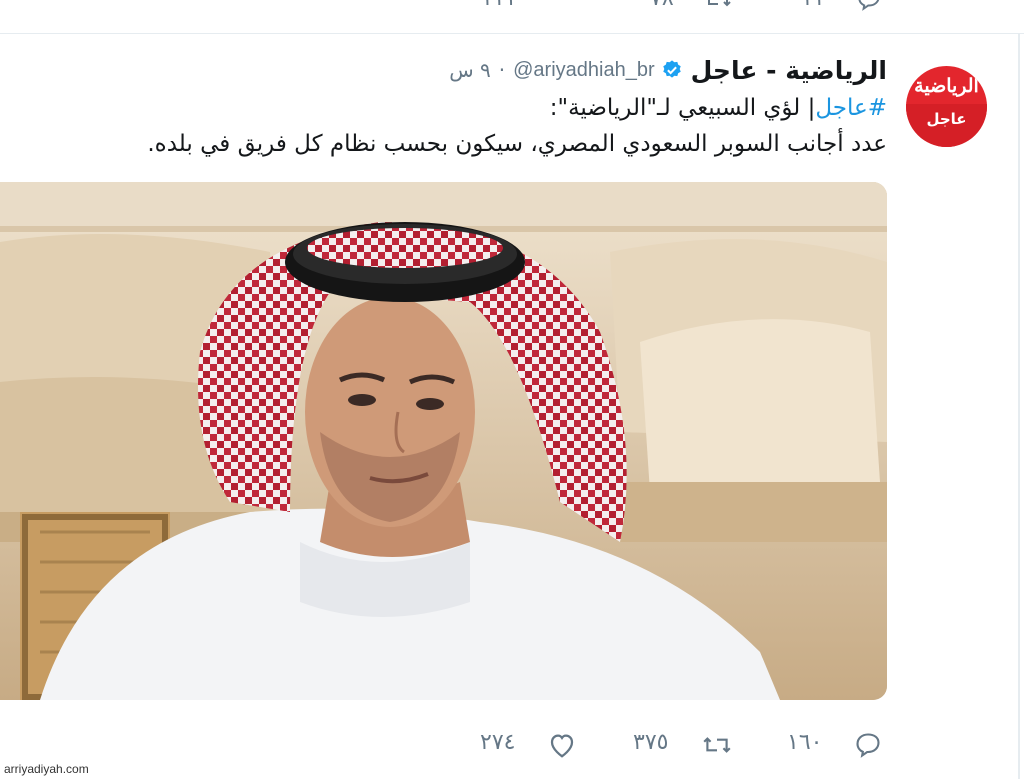 The image size is (1024, 779). Describe the element at coordinates (815, 5) in the screenshot. I see `previous-reply-count: ٢٢` at that location.